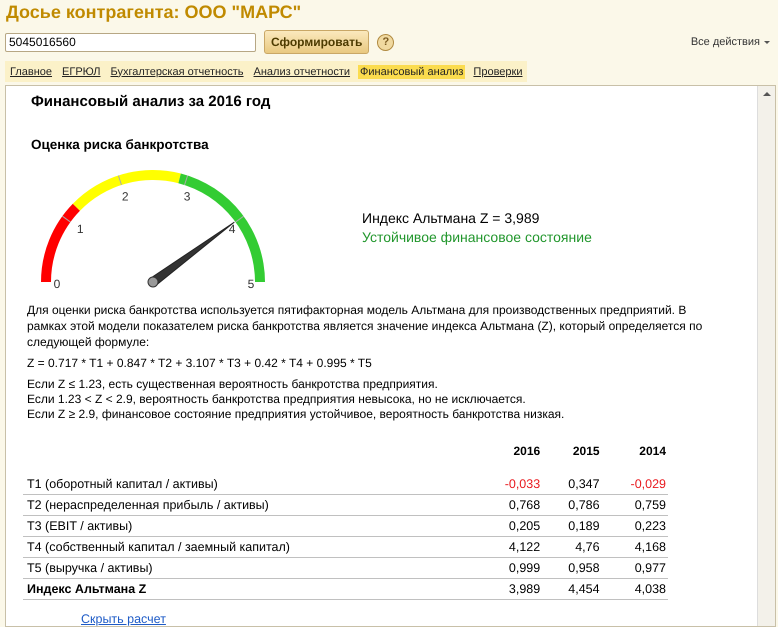  What do you see at coordinates (635, 589) in the screenshot?
I see `table-cell: 4,038` at bounding box center [635, 589].